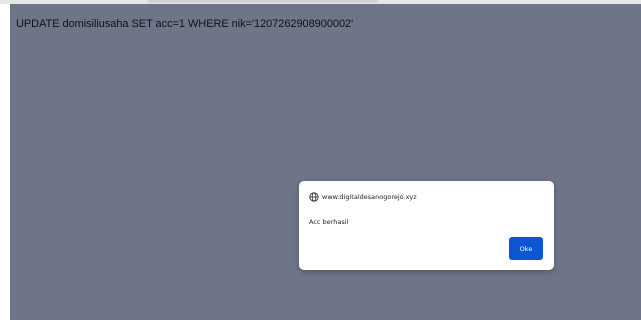 This screenshot has height=320, width=641. What do you see at coordinates (526, 248) in the screenshot?
I see `ok-button: Oke` at bounding box center [526, 248].